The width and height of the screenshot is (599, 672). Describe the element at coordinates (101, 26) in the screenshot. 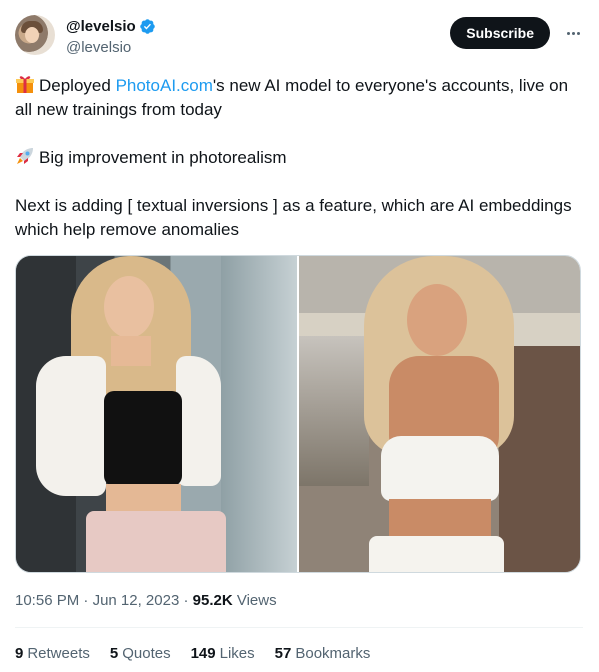

I see `author-display-name: @levelsio` at that location.